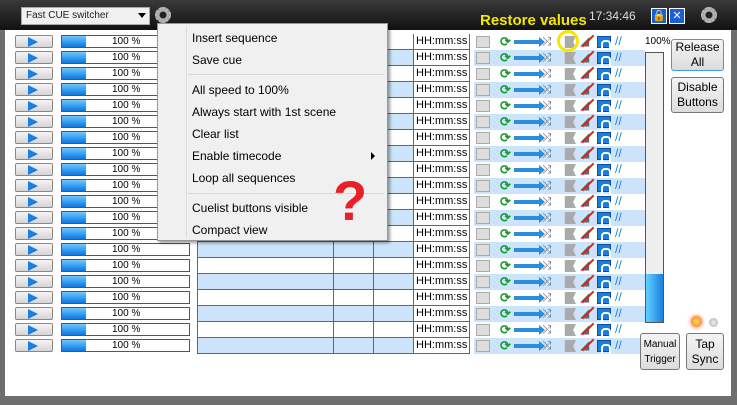 This screenshot has width=737, height=405. I want to click on settings-gear-icon, so click(709, 15).